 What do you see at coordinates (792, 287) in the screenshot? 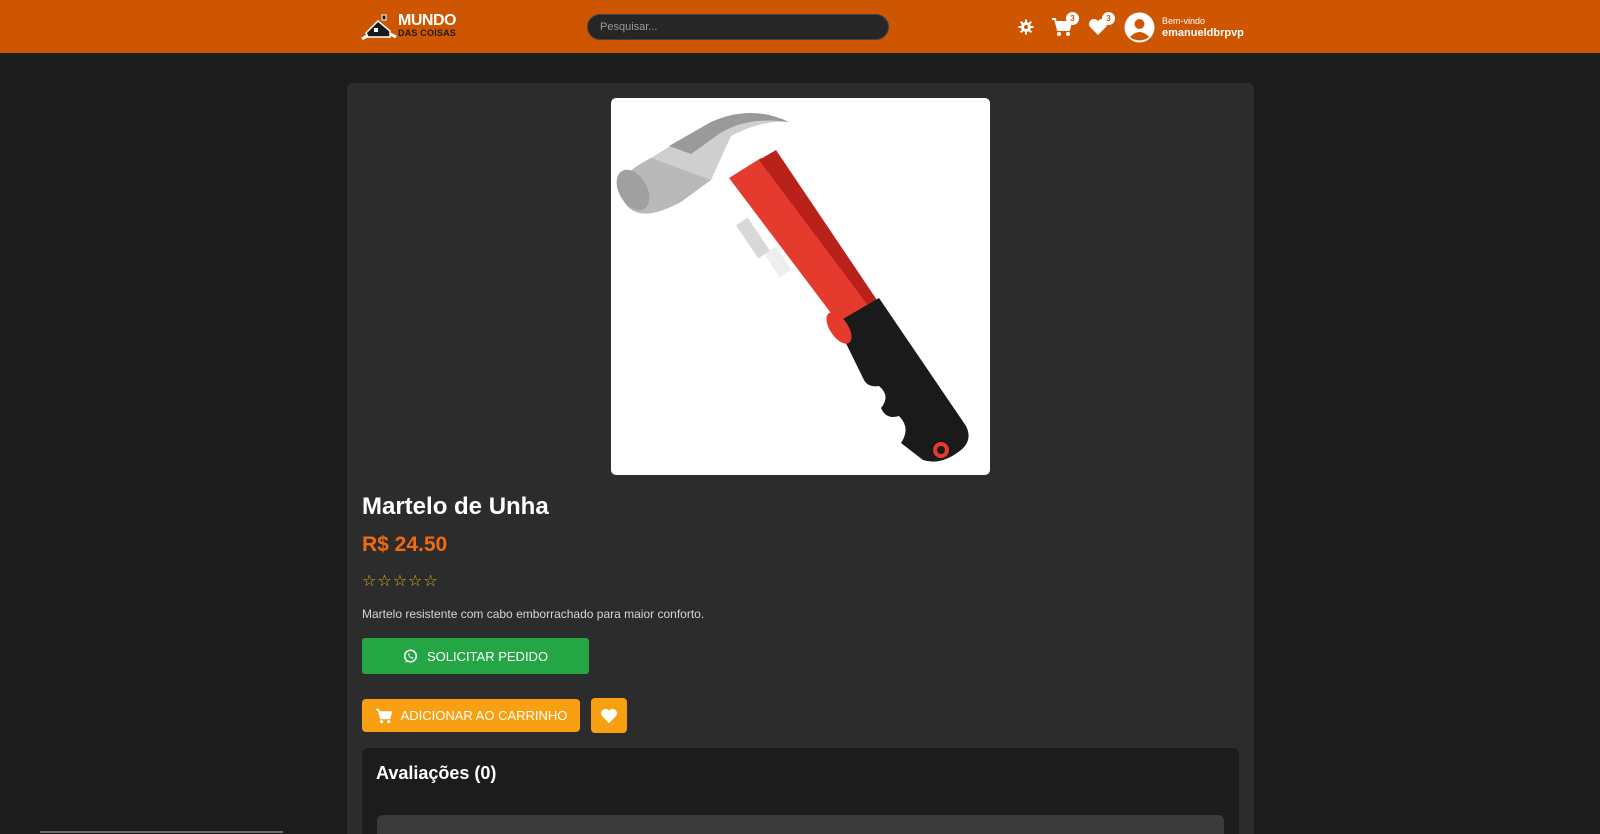
I see `hammer-image` at bounding box center [792, 287].